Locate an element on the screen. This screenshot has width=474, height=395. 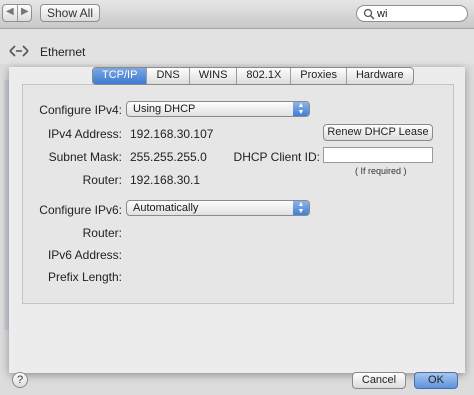
search-value: wi is located at coordinates (382, 13).